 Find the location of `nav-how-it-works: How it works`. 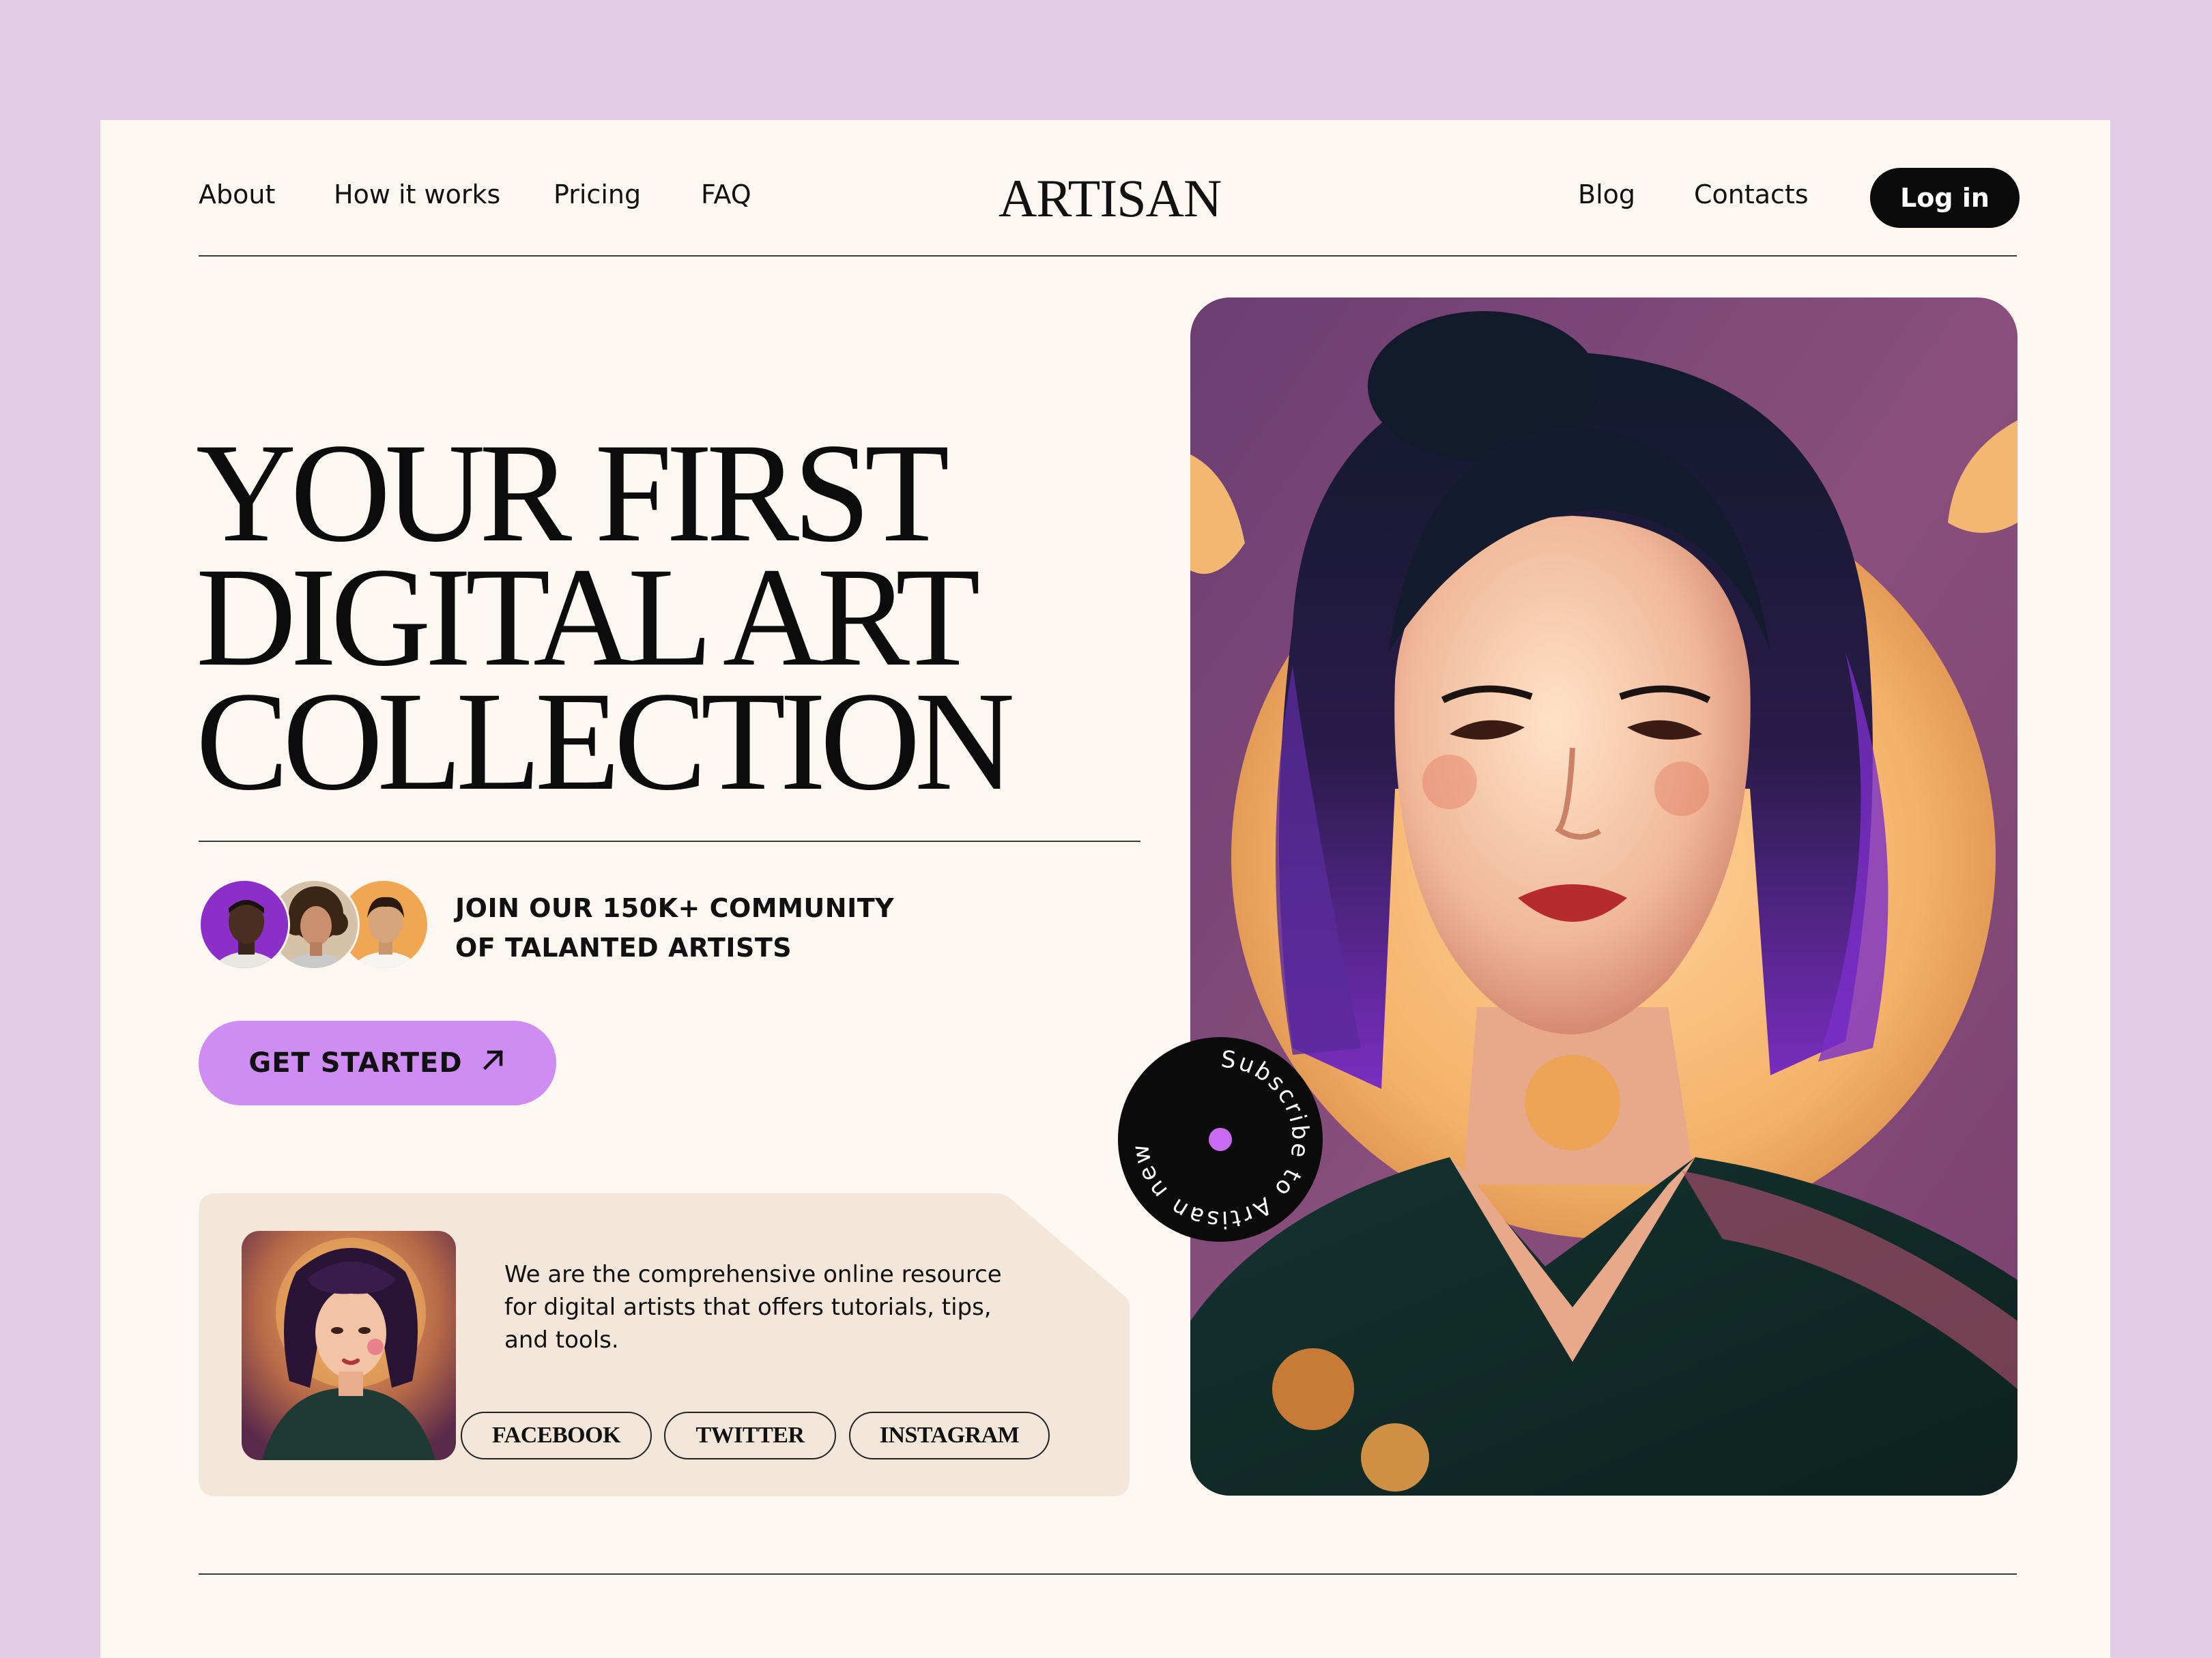

nav-how-it-works: How it works is located at coordinates (417, 194).